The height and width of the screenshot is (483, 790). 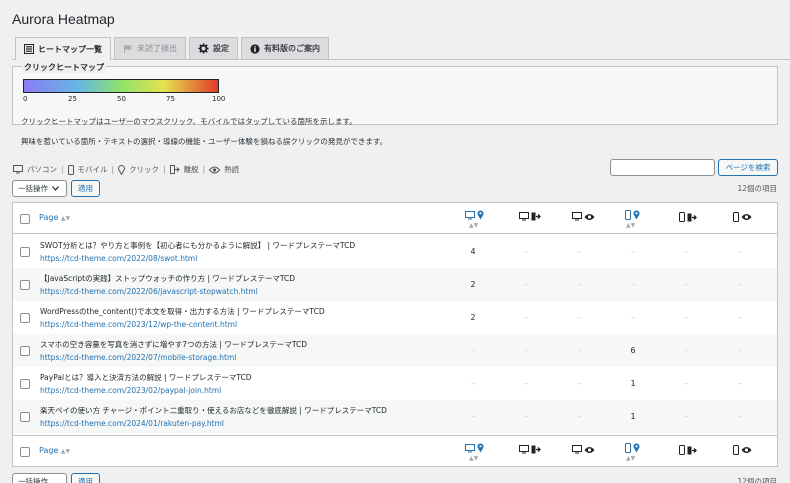 I want to click on chevron-down-icon, so click(x=55, y=188).